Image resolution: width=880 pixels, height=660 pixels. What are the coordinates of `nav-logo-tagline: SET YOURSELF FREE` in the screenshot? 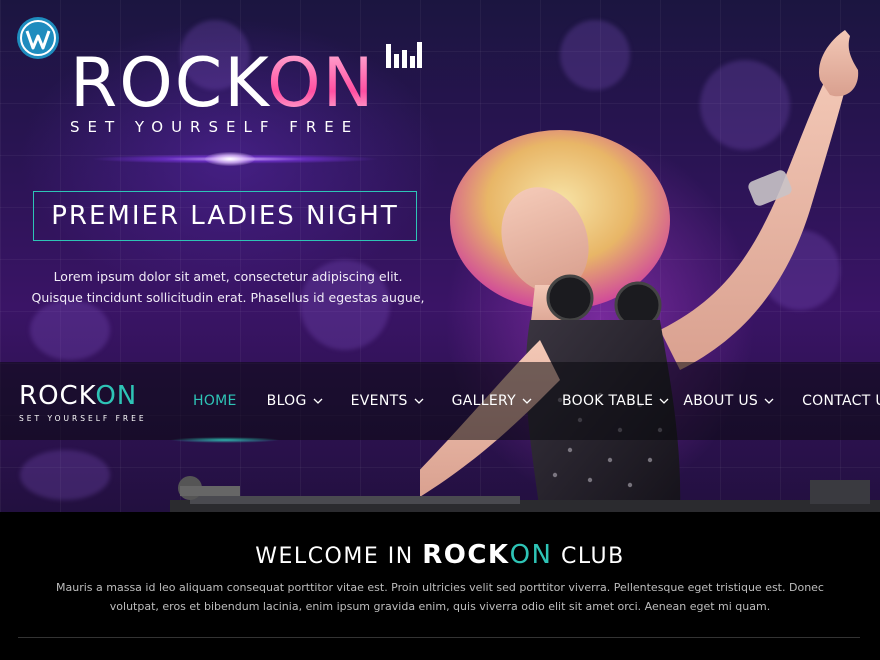 It's located at (83, 418).